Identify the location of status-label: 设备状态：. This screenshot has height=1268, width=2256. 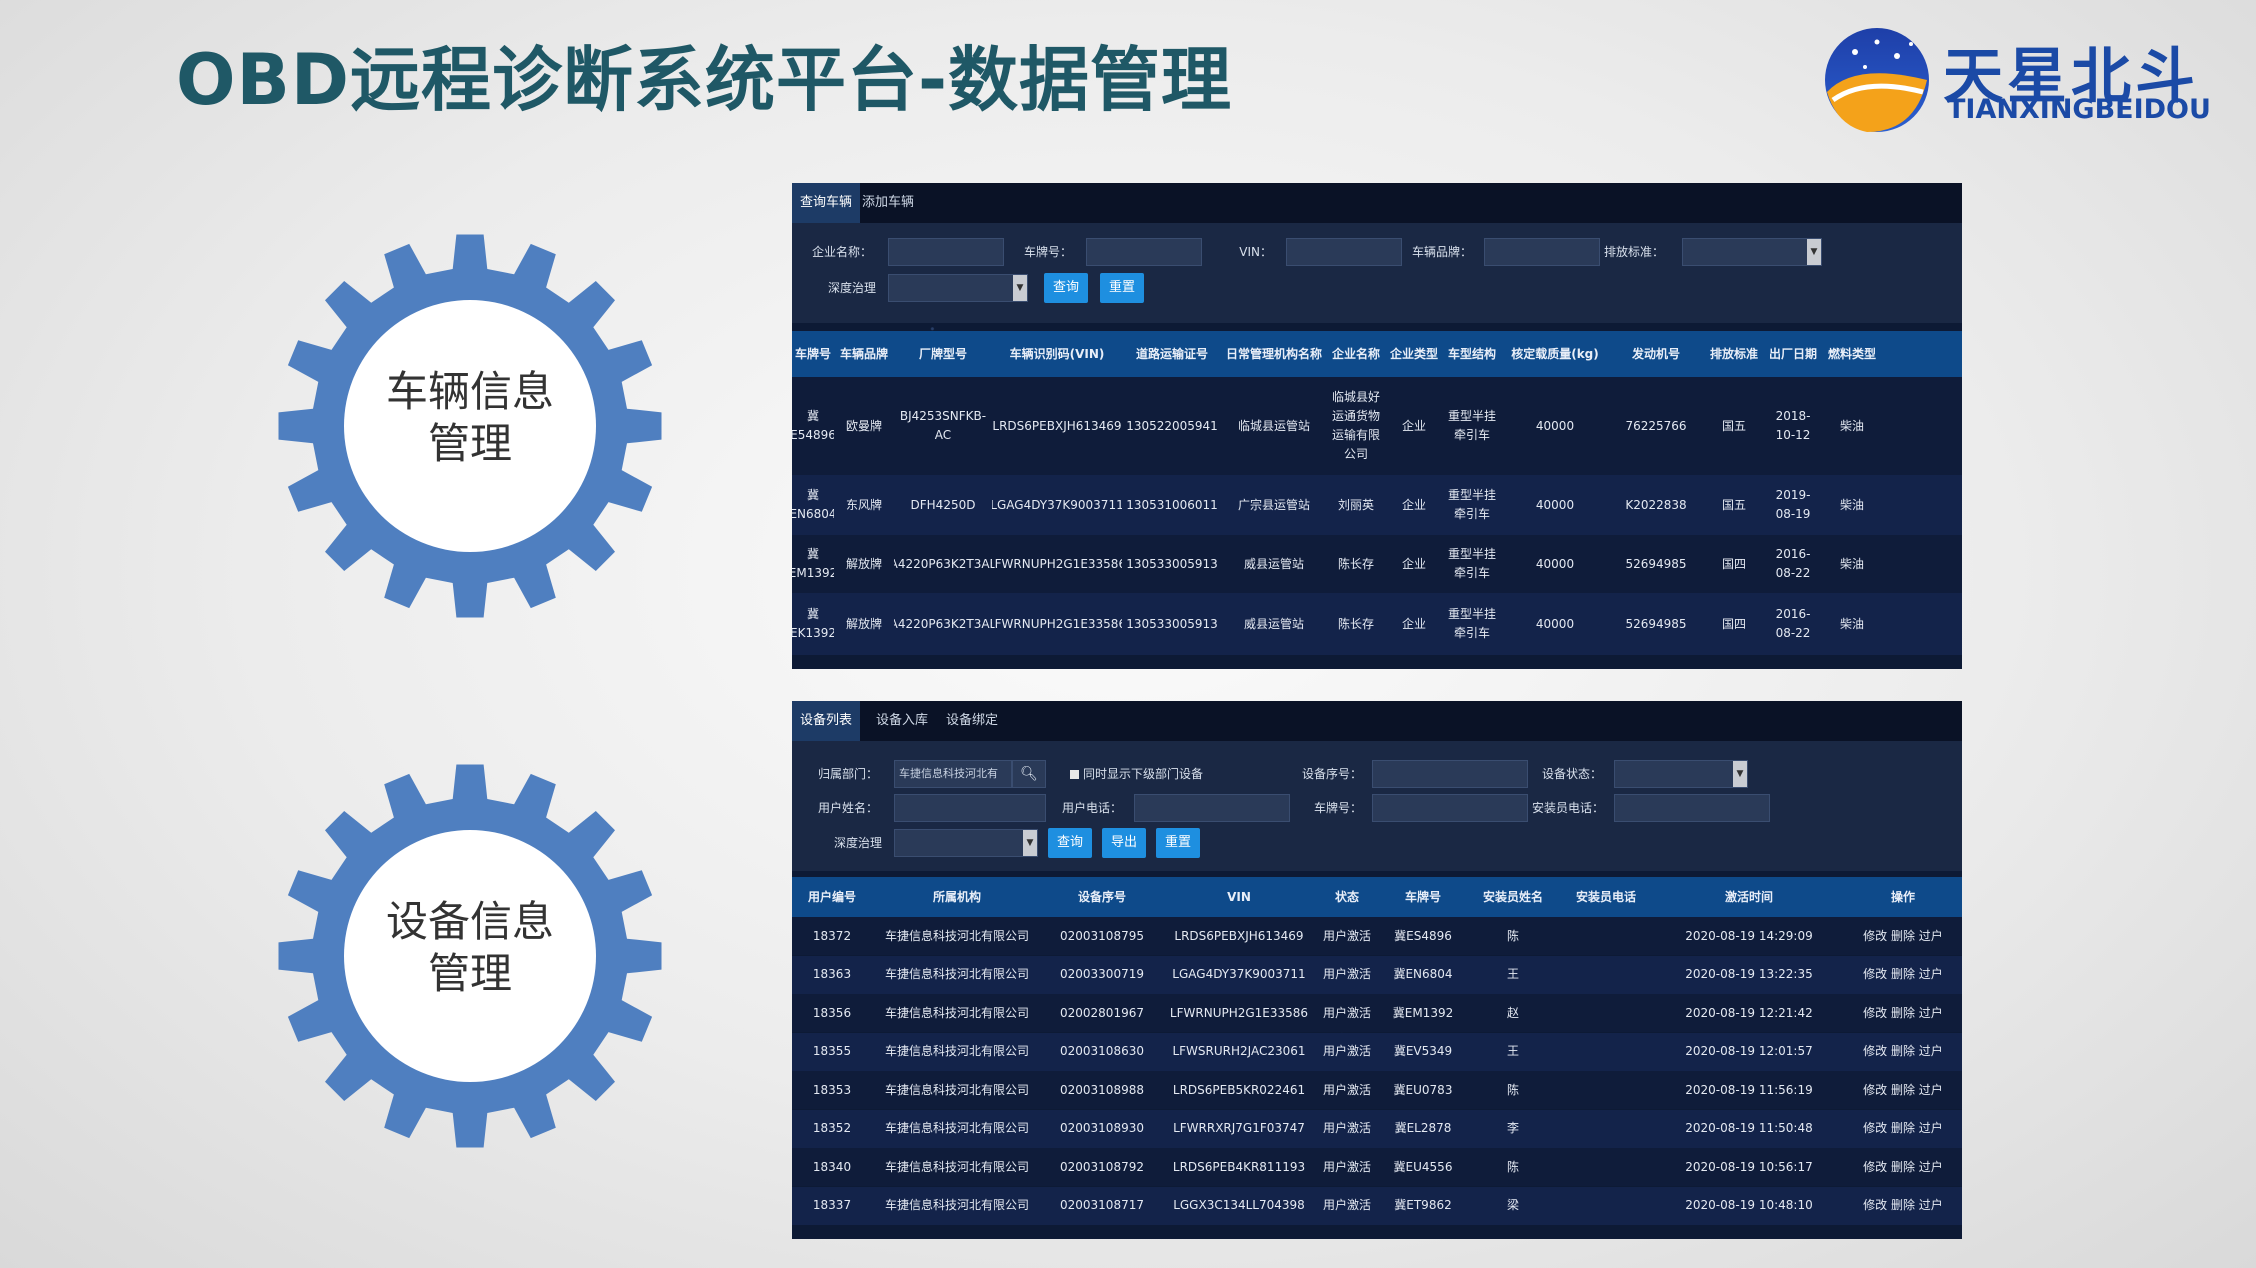
(1571, 774).